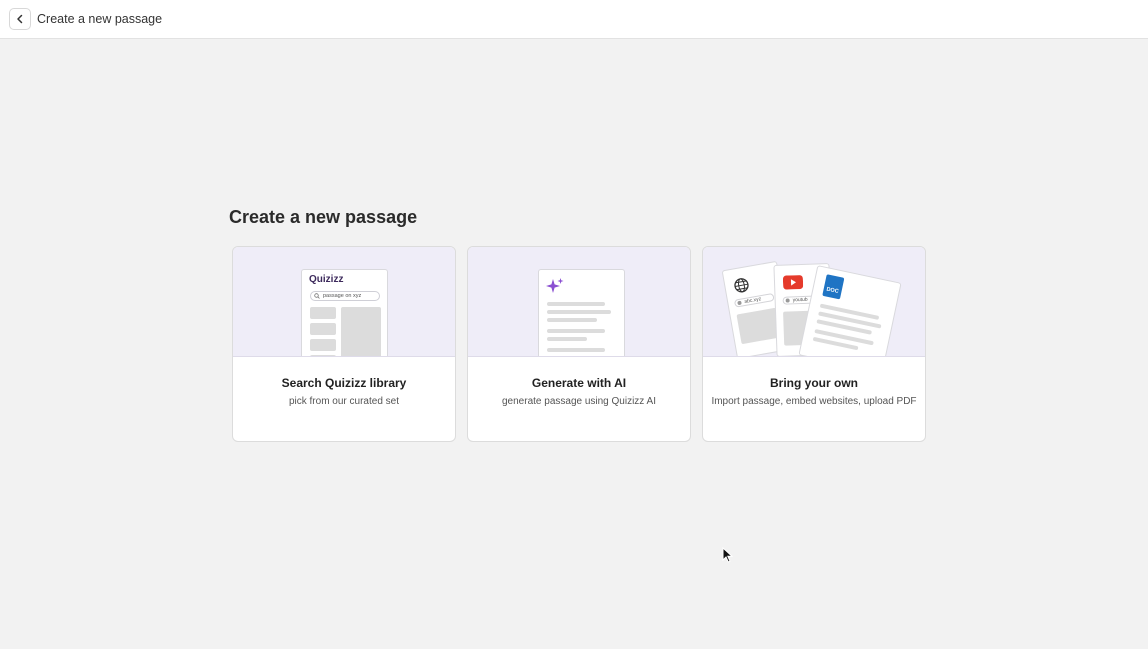 The height and width of the screenshot is (649, 1148). I want to click on quizizz-logo: Quizizz, so click(326, 279).